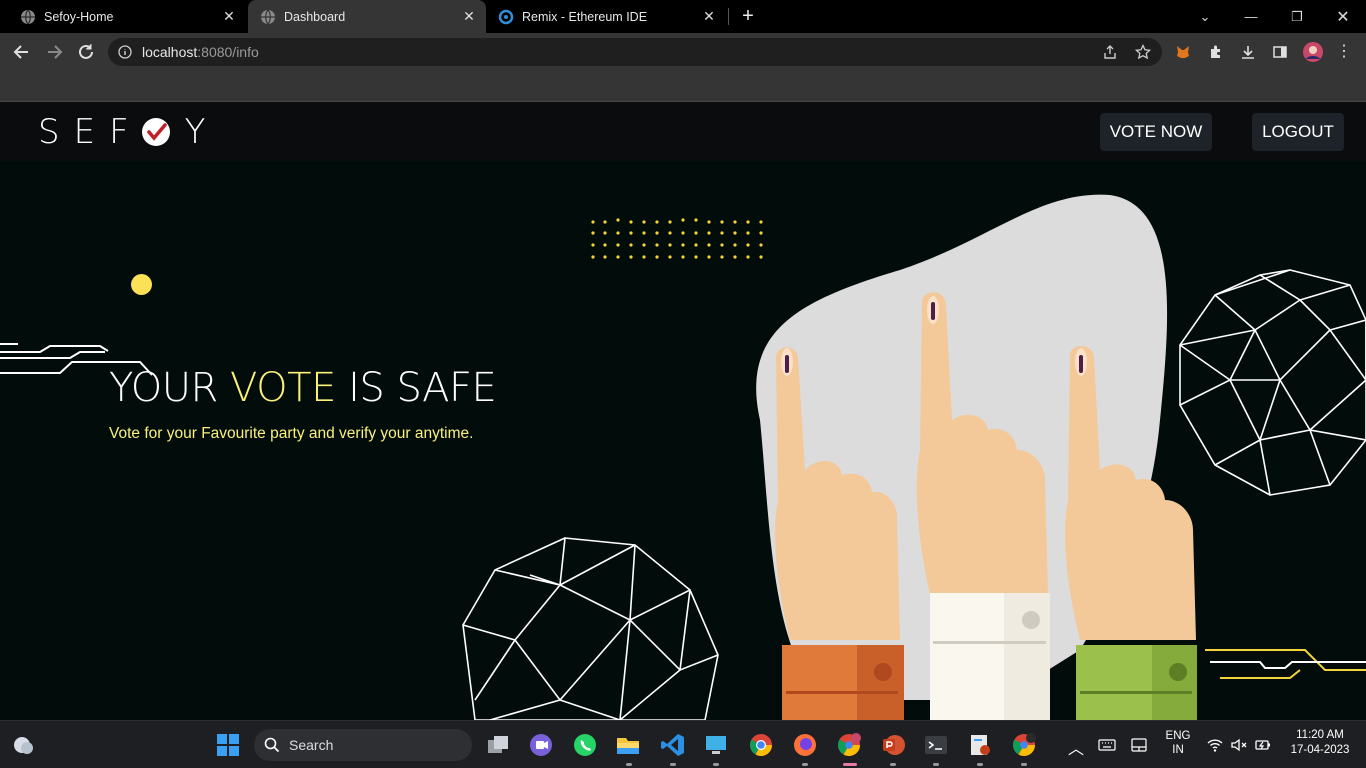 The image size is (1366, 768). What do you see at coordinates (228, 745) in the screenshot?
I see `windows-start-icon` at bounding box center [228, 745].